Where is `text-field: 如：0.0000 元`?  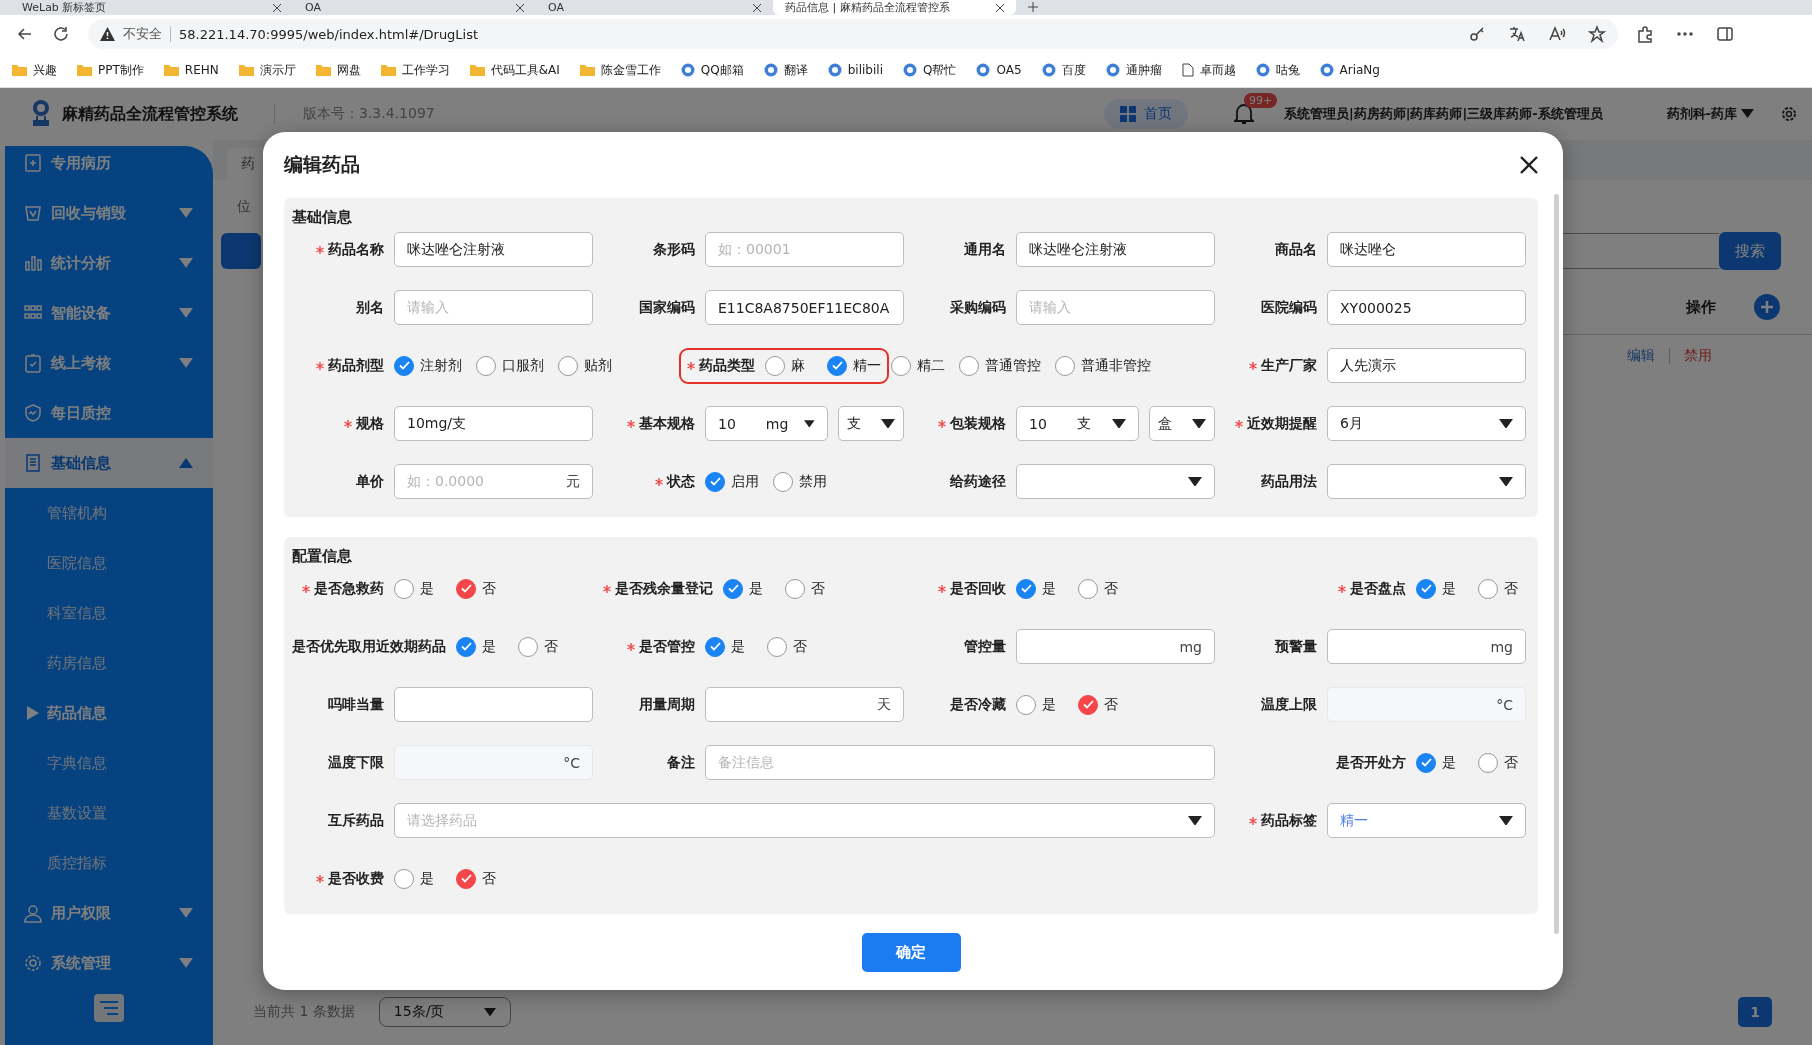
text-field: 如：0.0000 元 is located at coordinates (493, 481).